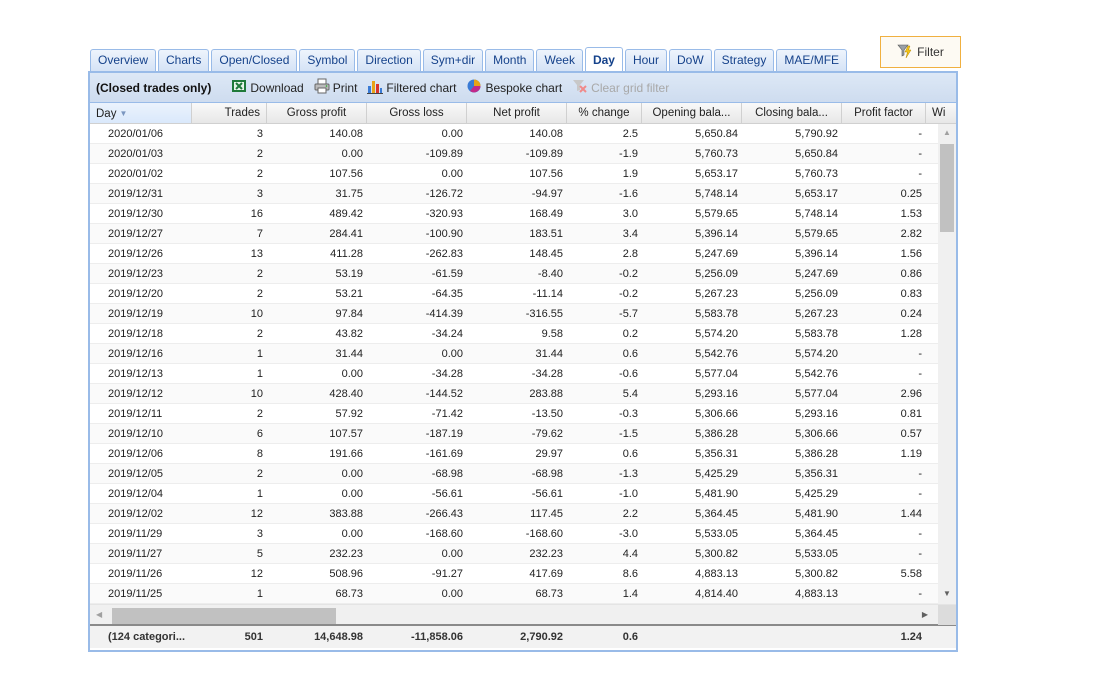  I want to click on scroll-up-arrow-icon: ▲, so click(947, 132).